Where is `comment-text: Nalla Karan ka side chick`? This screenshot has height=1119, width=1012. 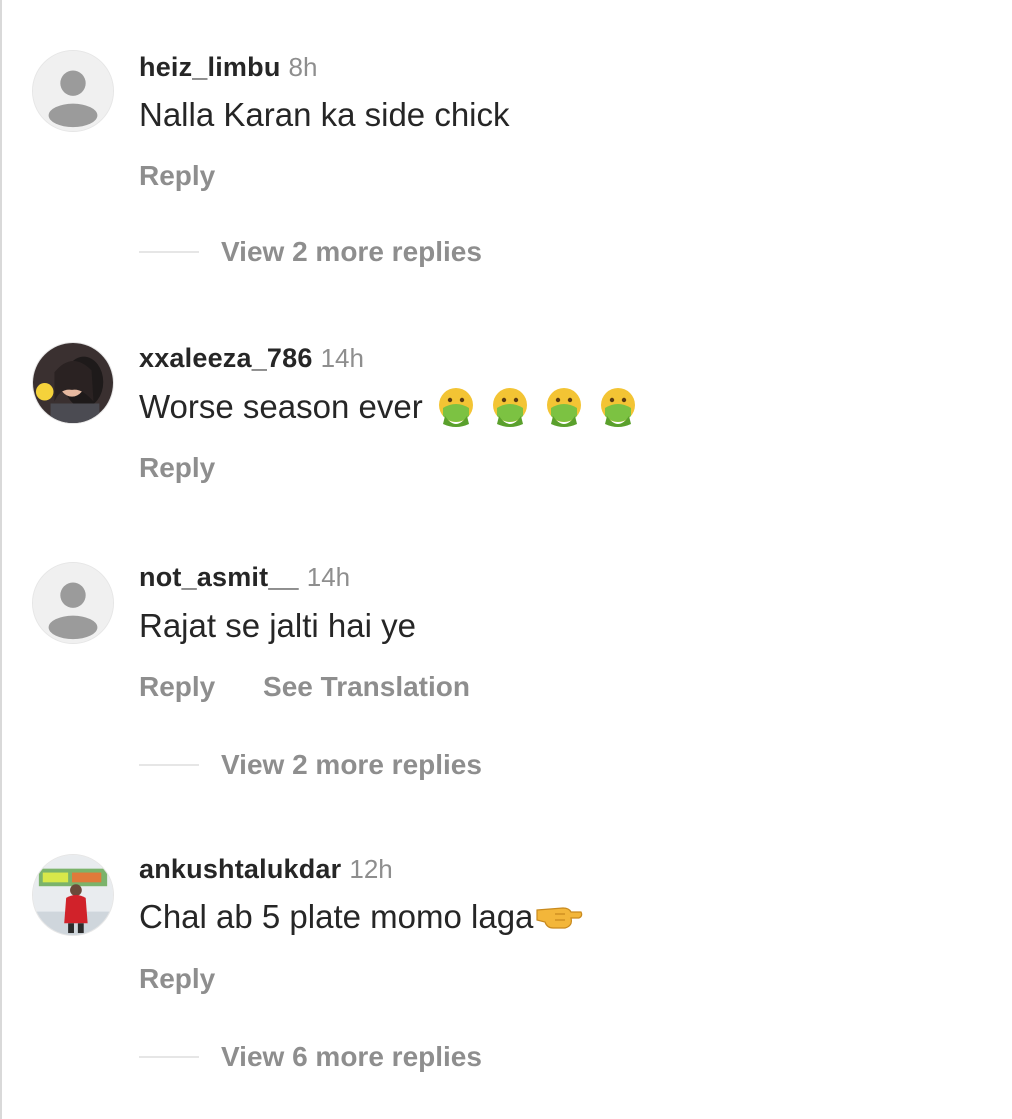 comment-text: Nalla Karan ka side chick is located at coordinates (324, 115).